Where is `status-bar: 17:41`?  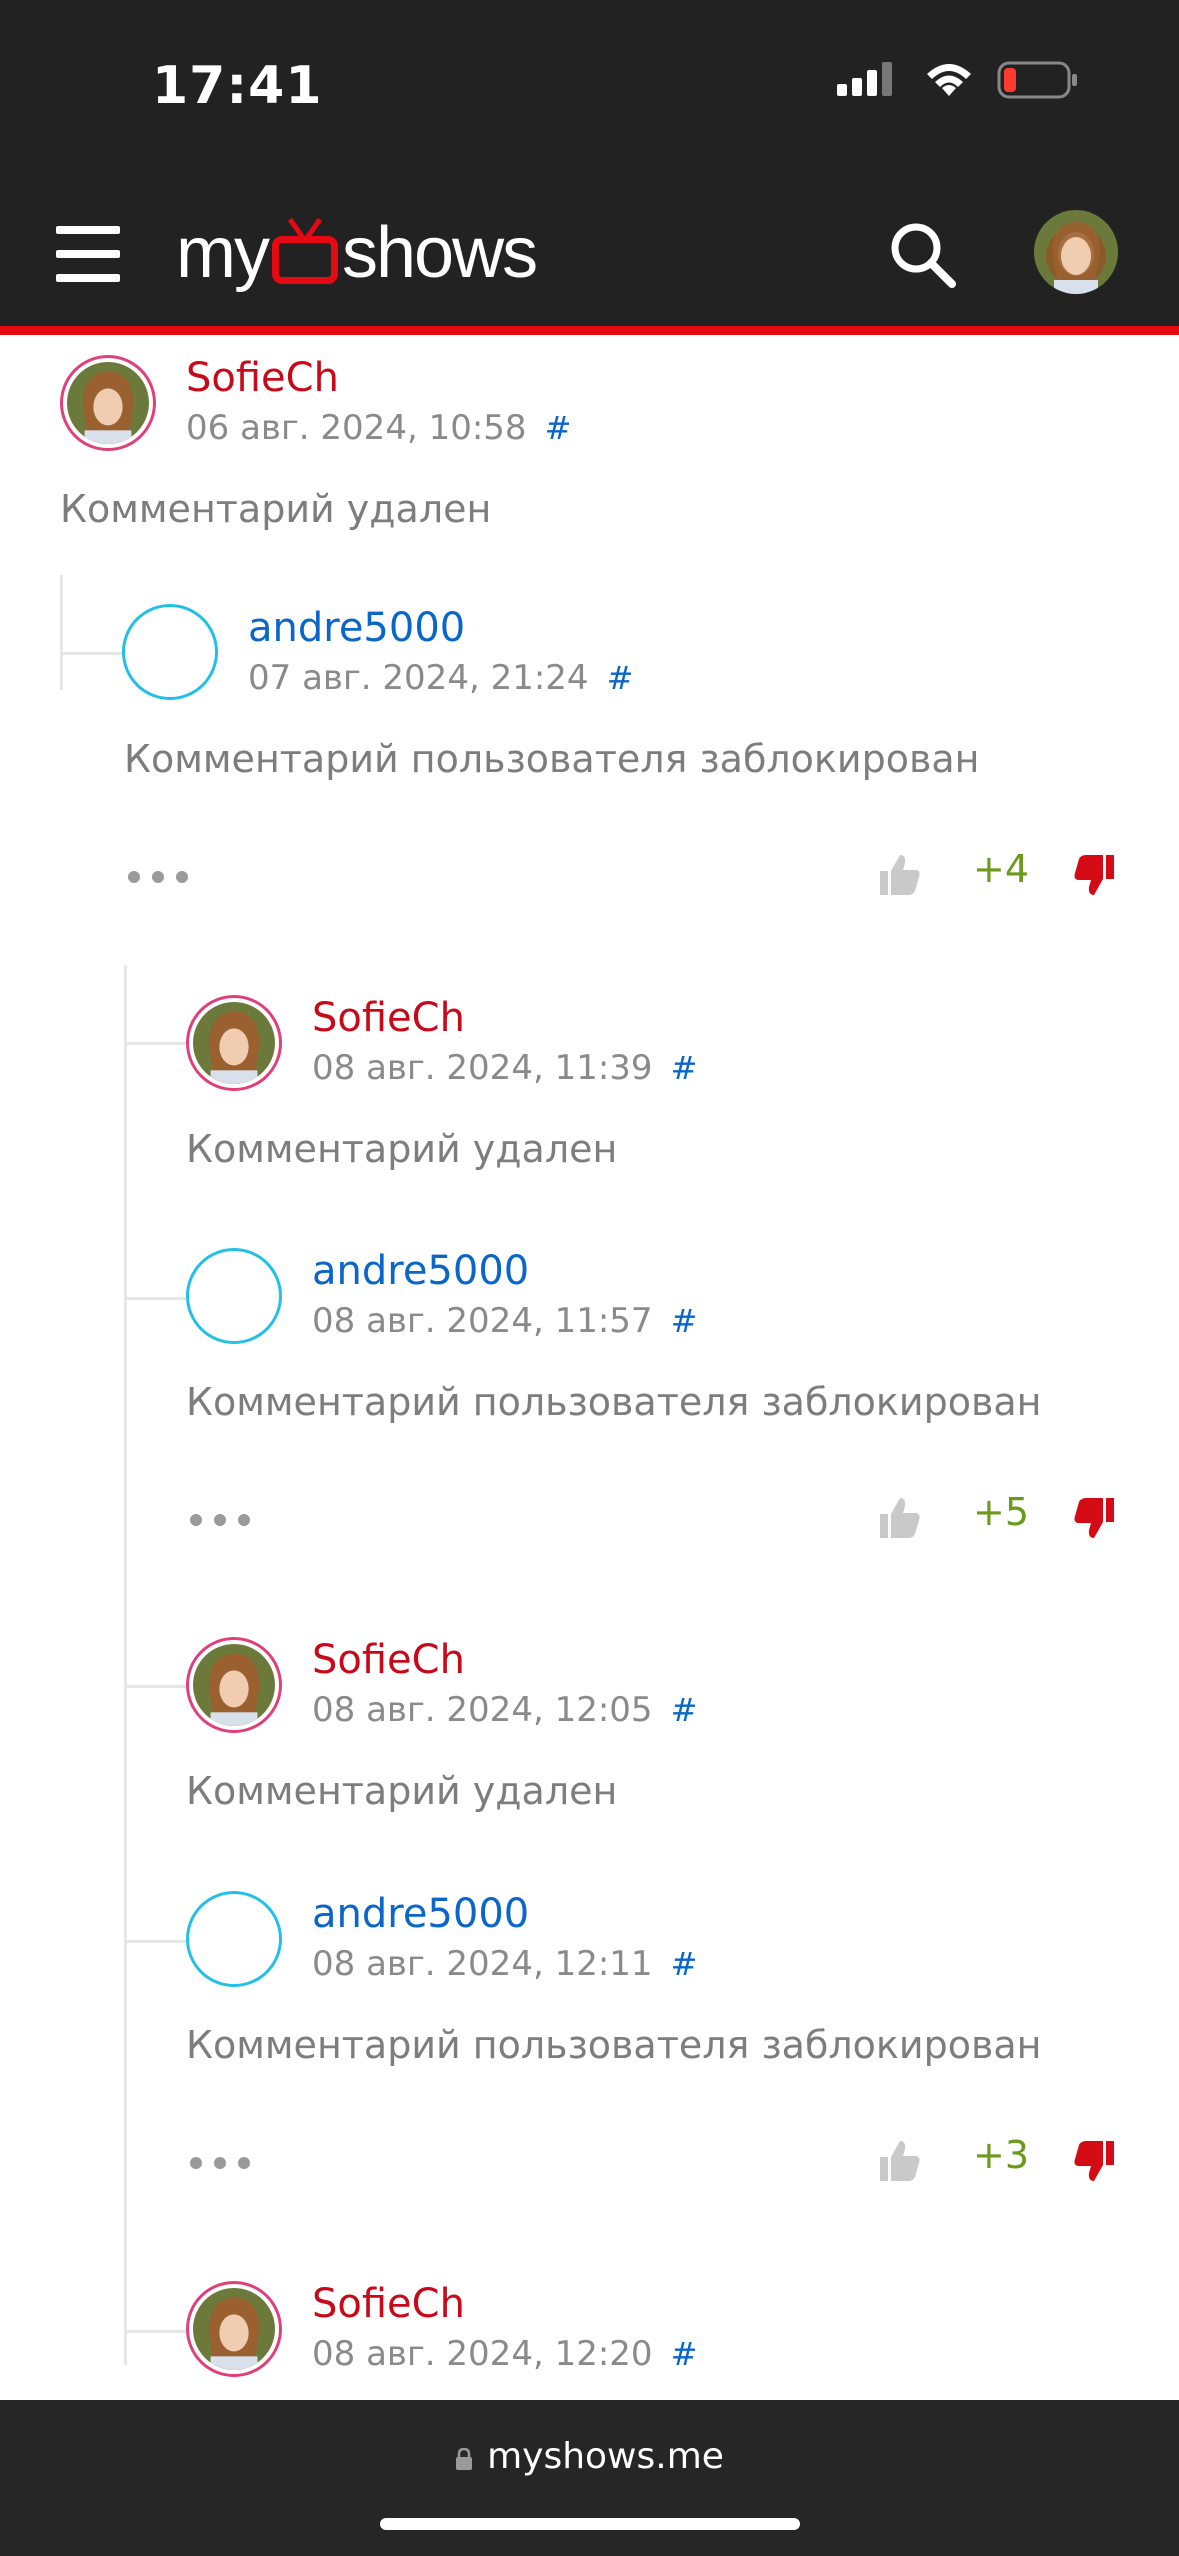
status-bar: 17:41 is located at coordinates (589, 88).